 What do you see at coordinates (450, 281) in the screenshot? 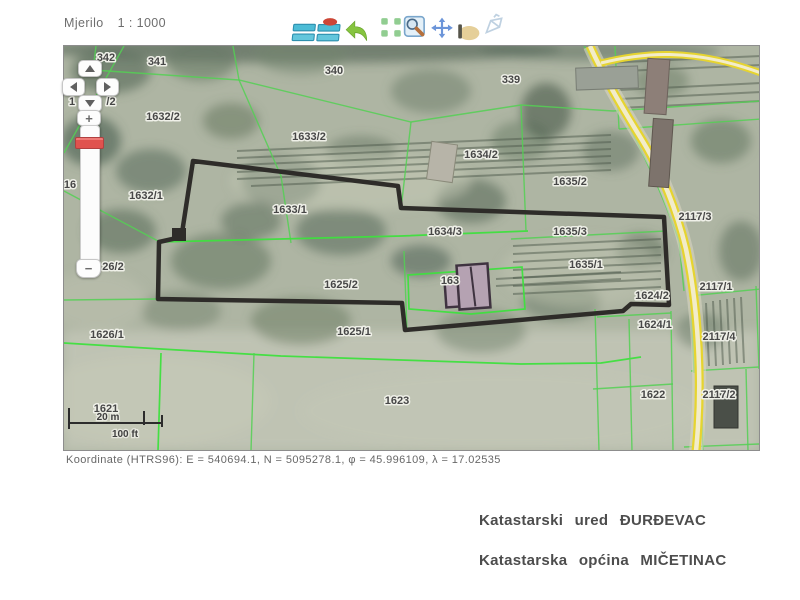
I see `parcel-label: 163` at bounding box center [450, 281].